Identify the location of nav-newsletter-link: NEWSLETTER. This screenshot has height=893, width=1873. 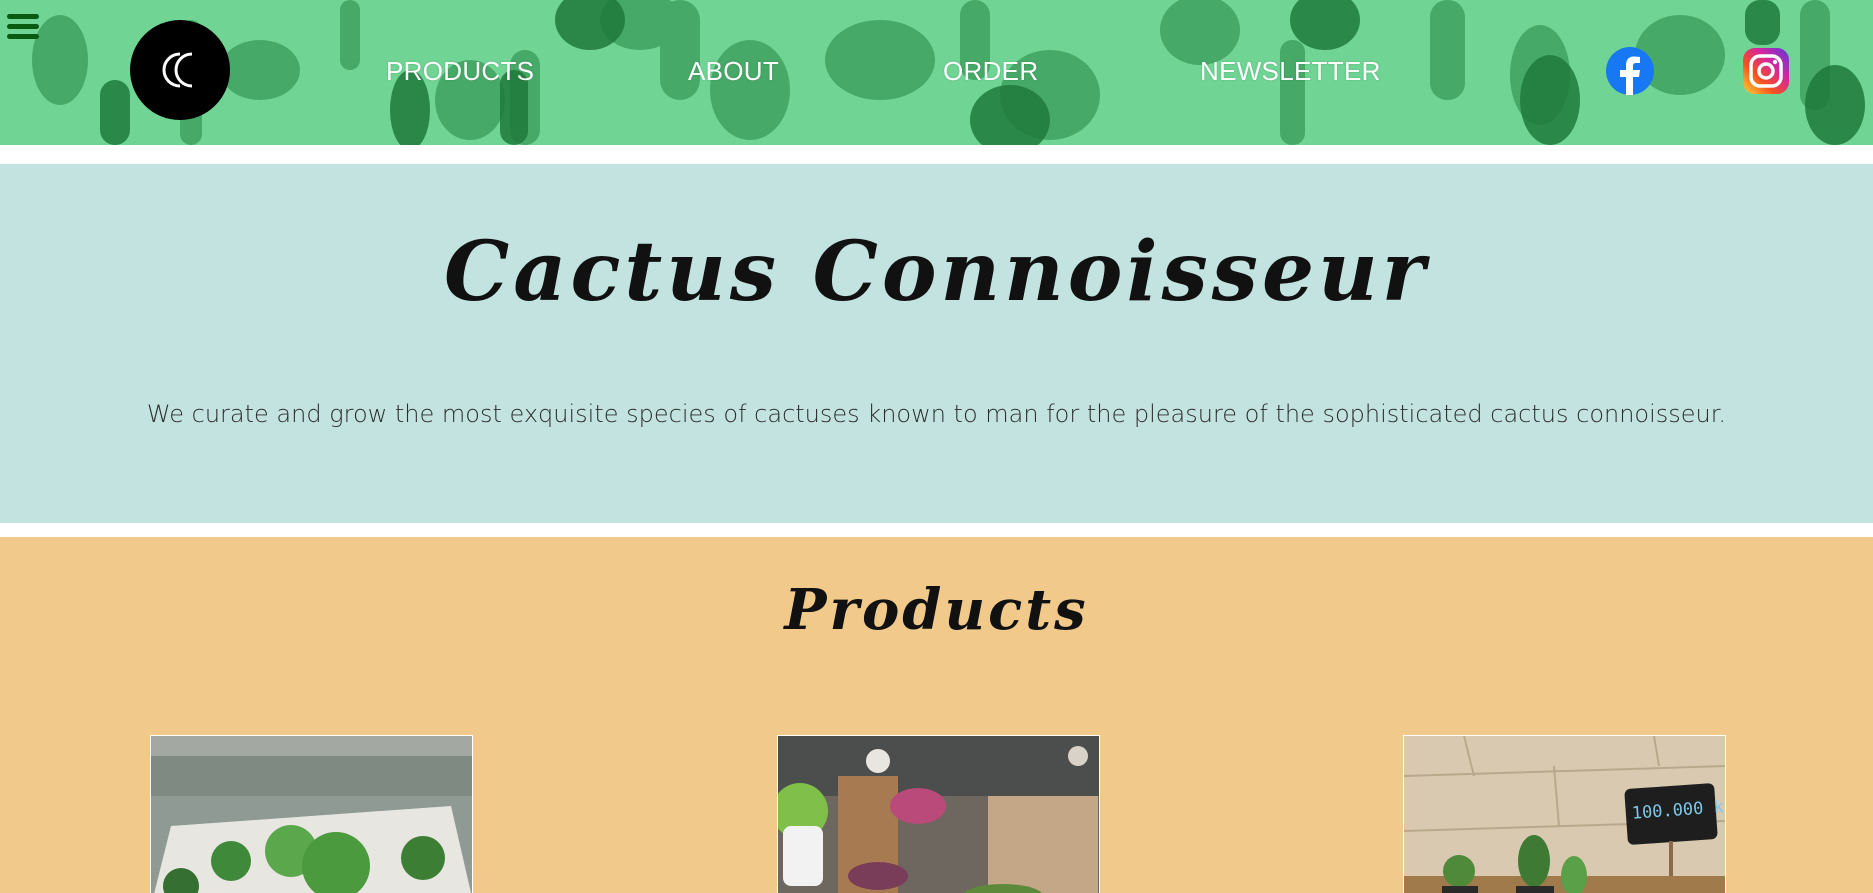
(1290, 71).